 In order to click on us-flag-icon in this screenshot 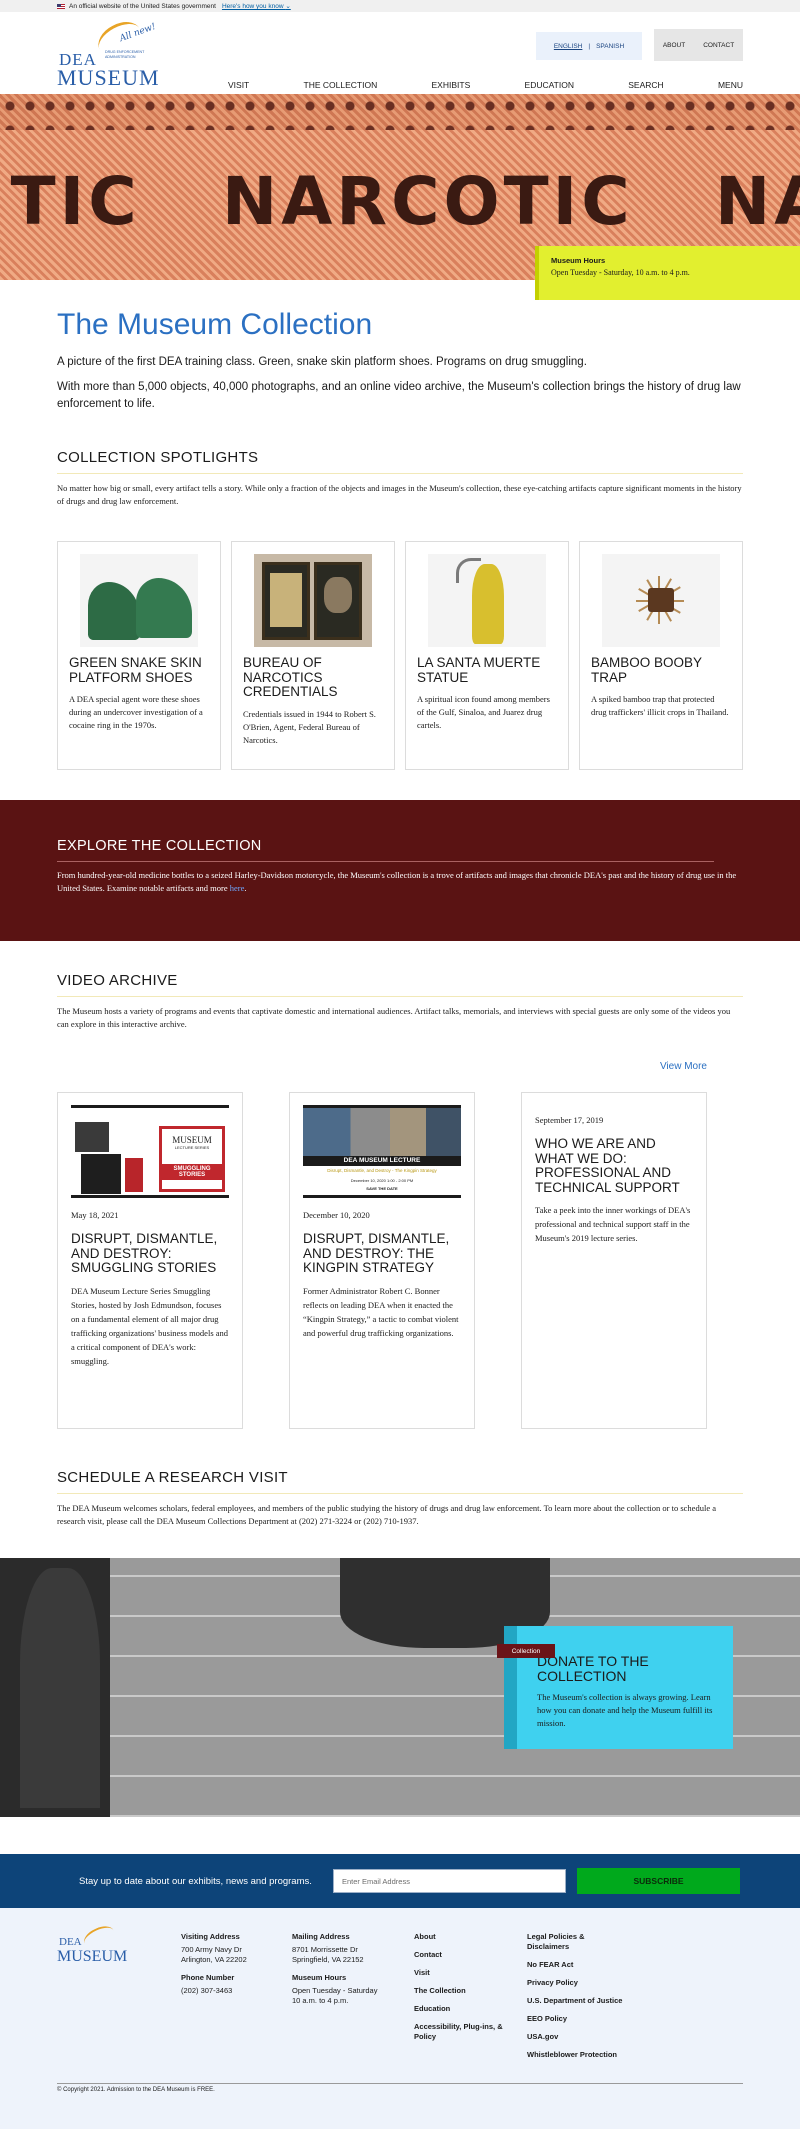, I will do `click(61, 6)`.